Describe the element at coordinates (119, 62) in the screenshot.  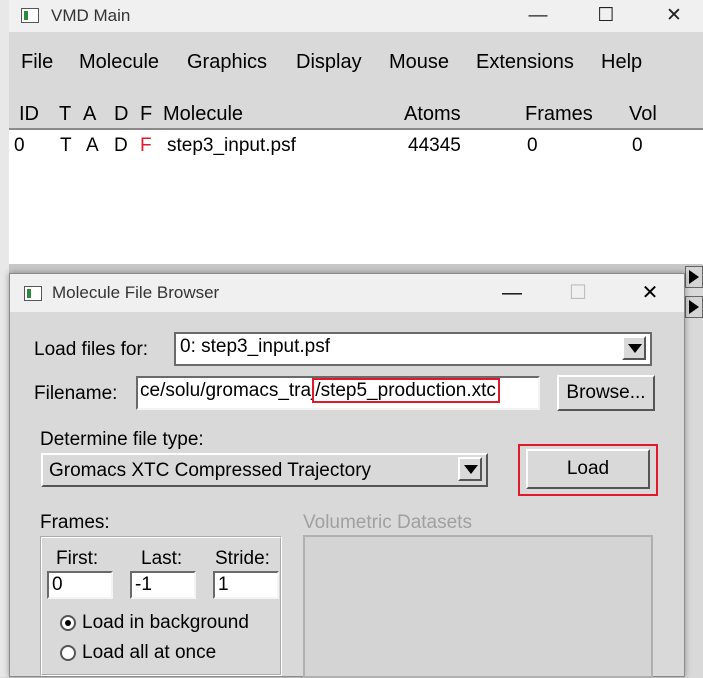
I see `menu-molecule: Molecule` at that location.